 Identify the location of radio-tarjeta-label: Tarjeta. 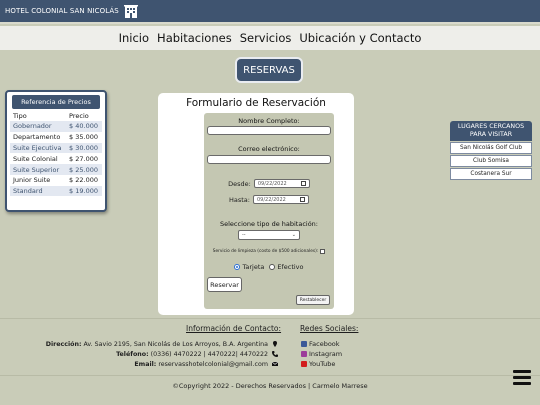
(253, 267).